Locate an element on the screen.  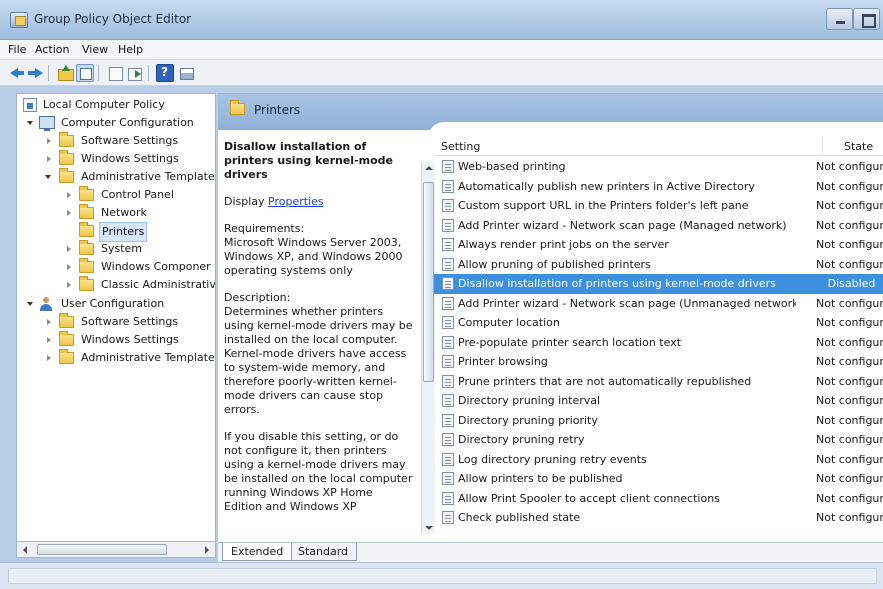
folder-title: Printers is located at coordinates (277, 110).